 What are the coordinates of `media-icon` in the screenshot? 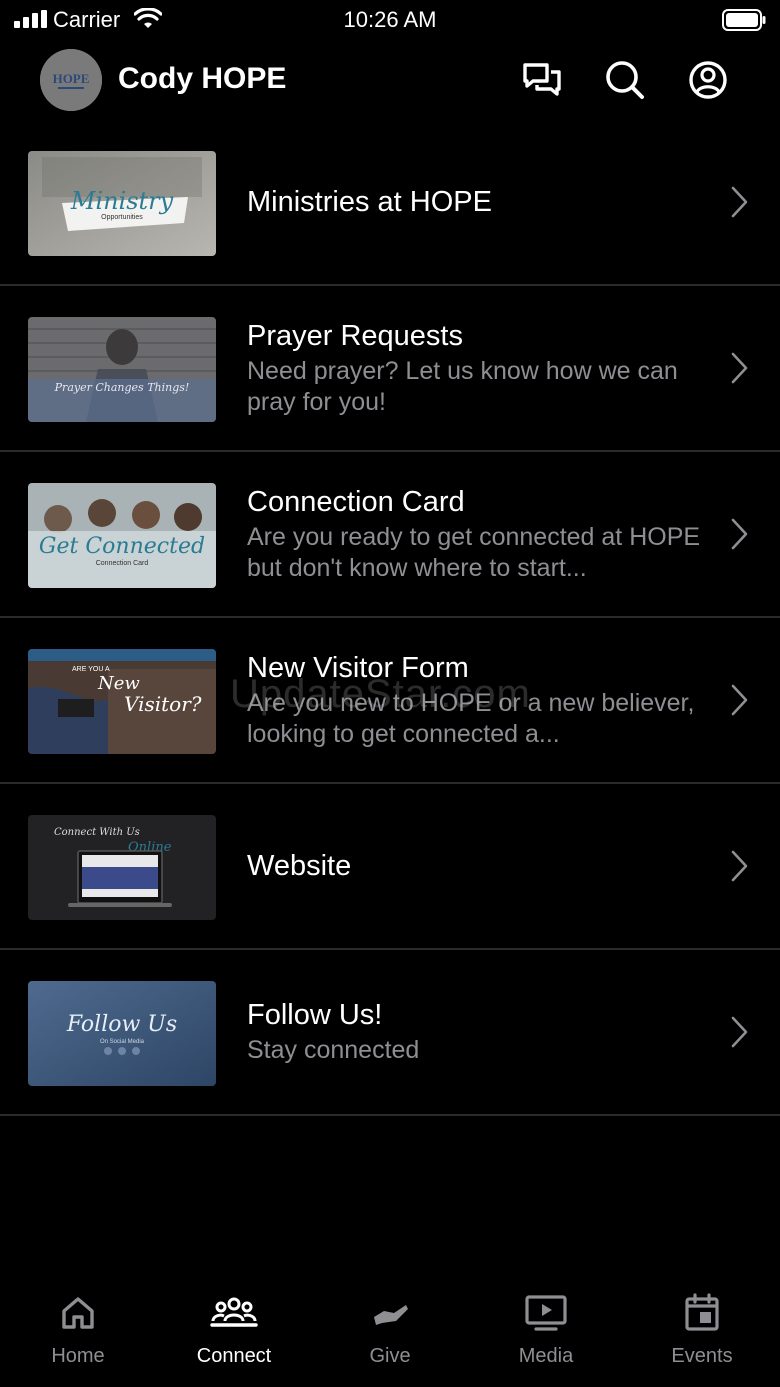 It's located at (546, 1313).